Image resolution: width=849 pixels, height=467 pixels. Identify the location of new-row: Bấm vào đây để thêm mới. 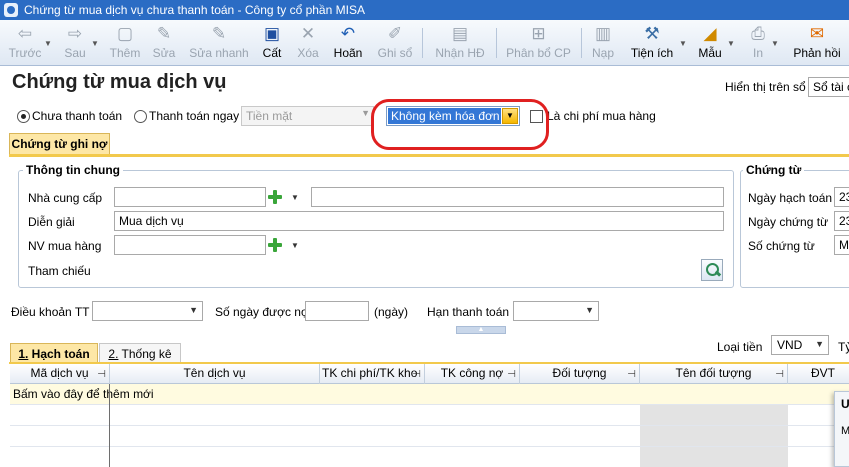
(429, 394).